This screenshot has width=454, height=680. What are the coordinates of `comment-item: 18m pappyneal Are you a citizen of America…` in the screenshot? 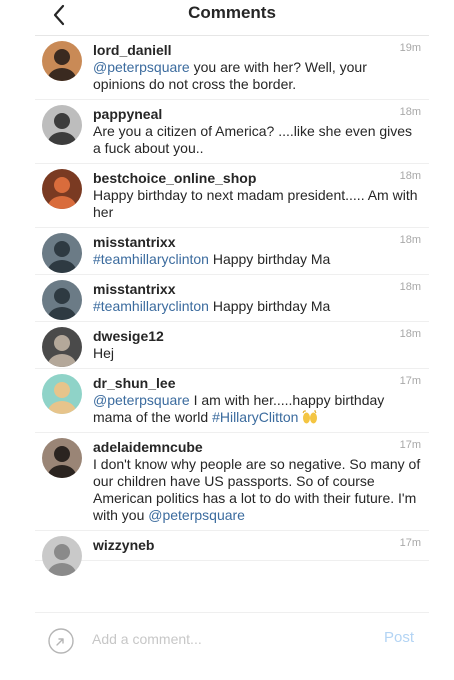 It's located at (232, 132).